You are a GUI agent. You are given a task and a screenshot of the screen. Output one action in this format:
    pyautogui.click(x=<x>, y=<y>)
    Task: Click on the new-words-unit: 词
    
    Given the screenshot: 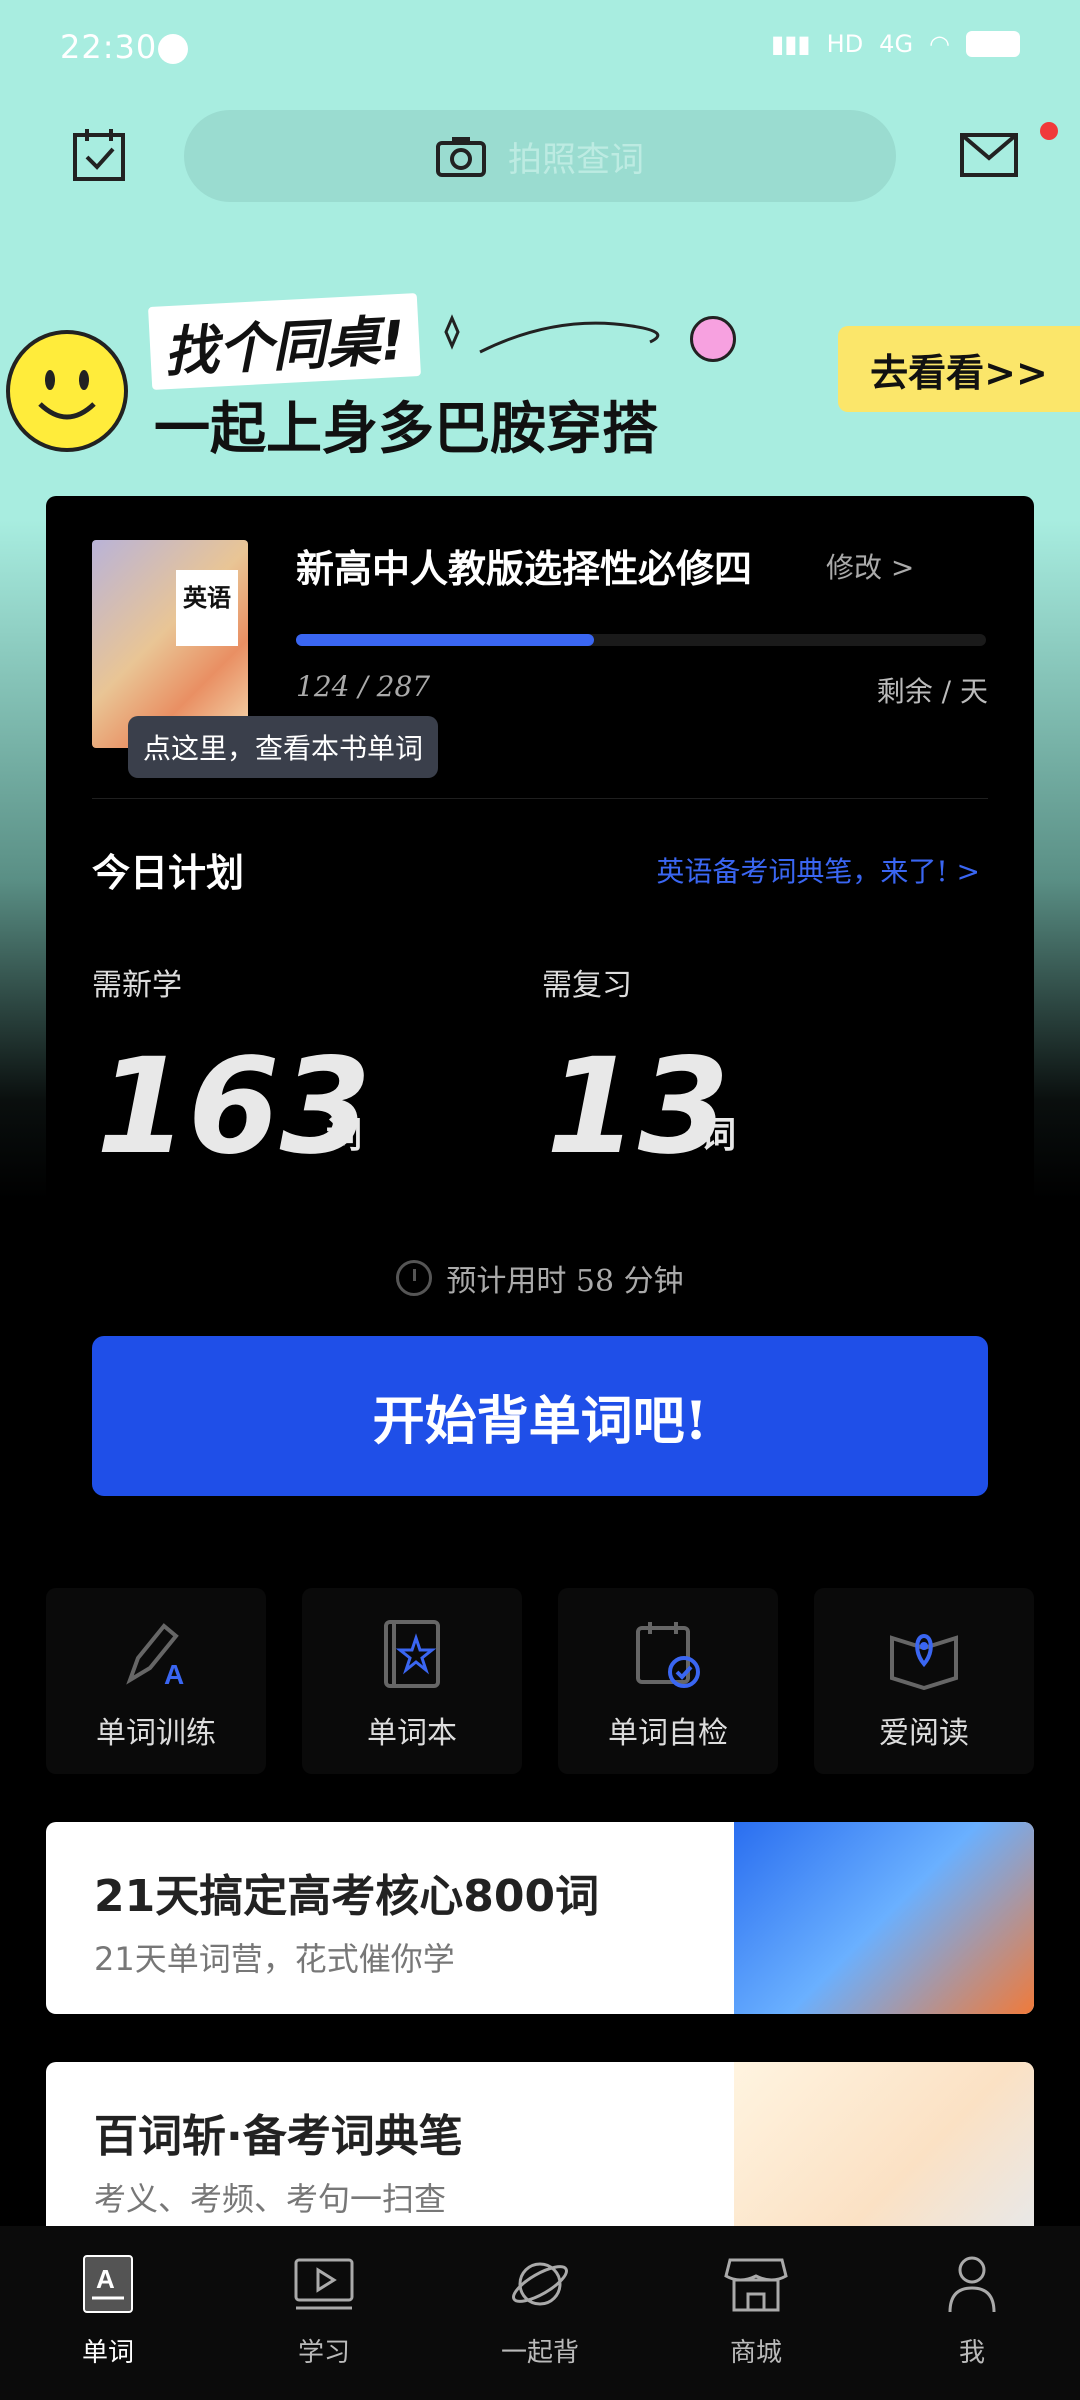 What is the action you would take?
    pyautogui.click(x=344, y=1135)
    